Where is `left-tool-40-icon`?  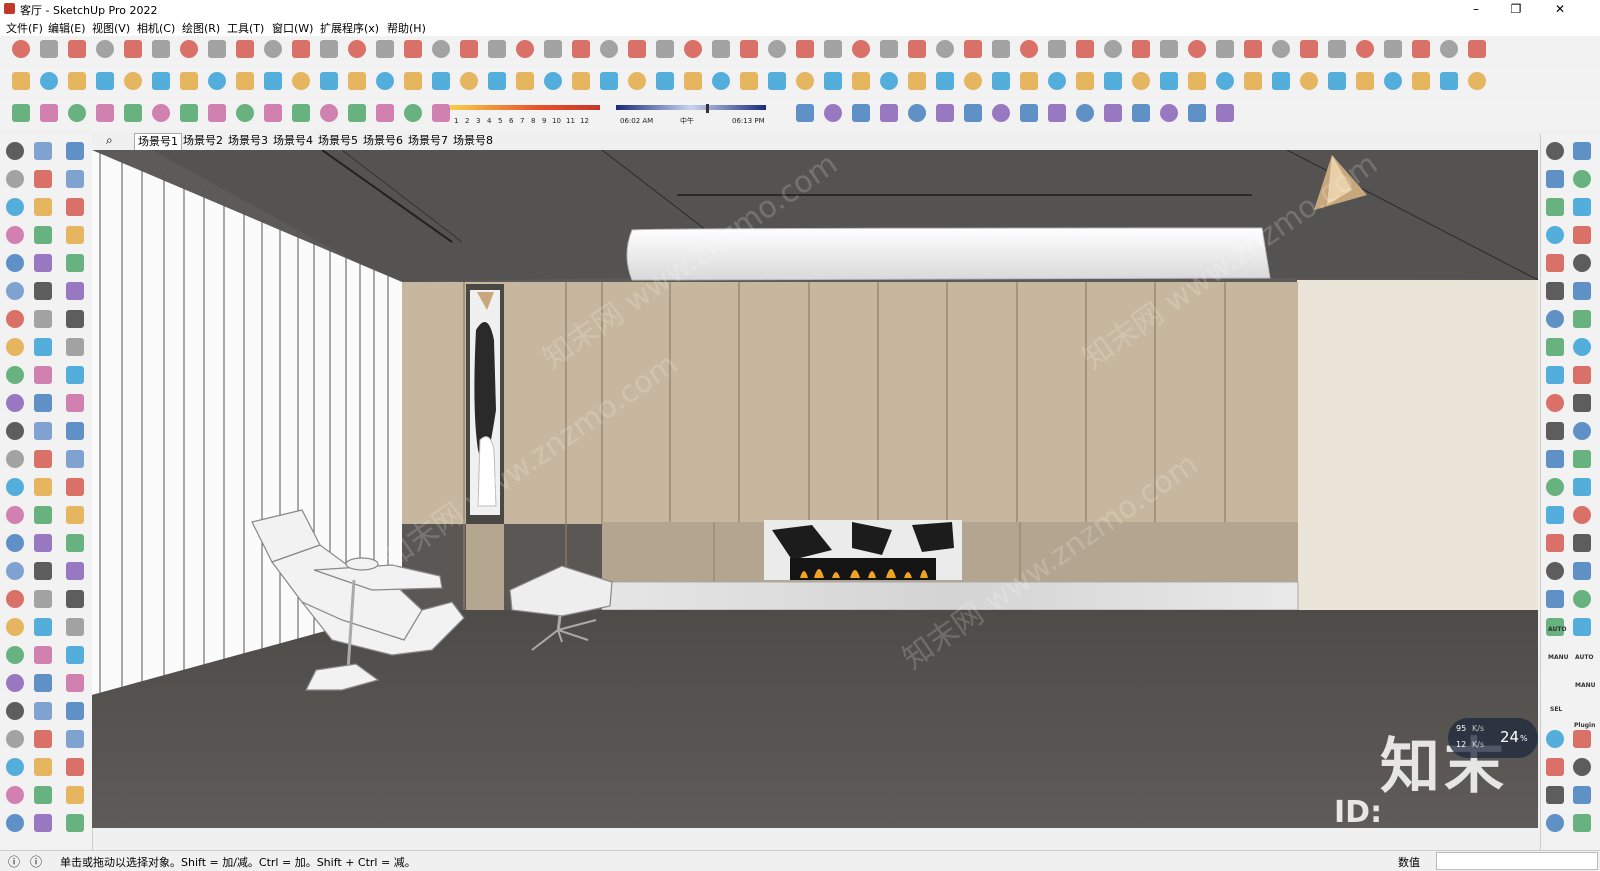 left-tool-40-icon is located at coordinates (15, 515).